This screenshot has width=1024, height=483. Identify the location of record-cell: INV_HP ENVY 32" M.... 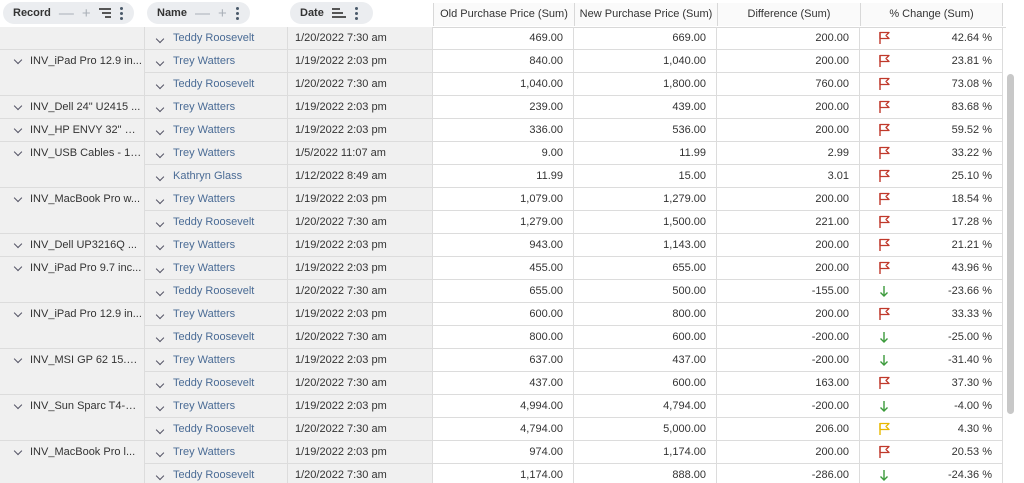
(72, 130).